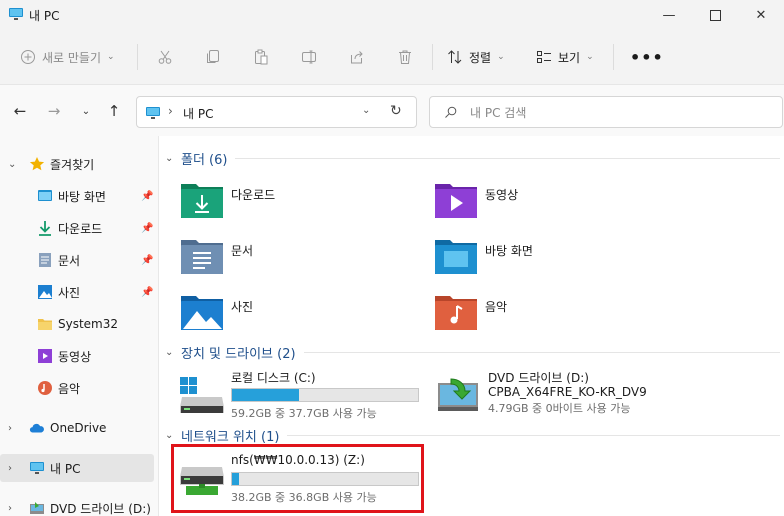 The height and width of the screenshot is (516, 784). Describe the element at coordinates (761, 15) in the screenshot. I see `close-button: ✕` at that location.